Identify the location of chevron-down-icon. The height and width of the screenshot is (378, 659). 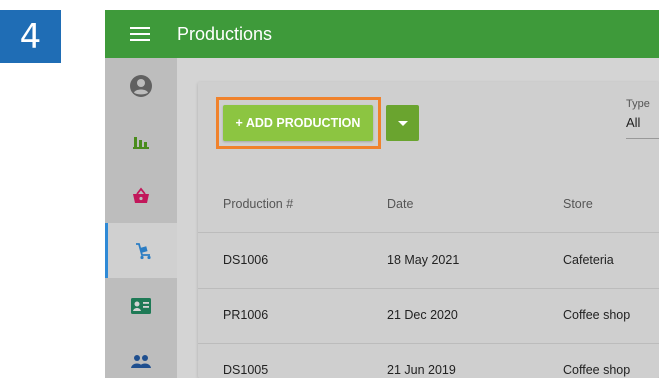
(402, 123).